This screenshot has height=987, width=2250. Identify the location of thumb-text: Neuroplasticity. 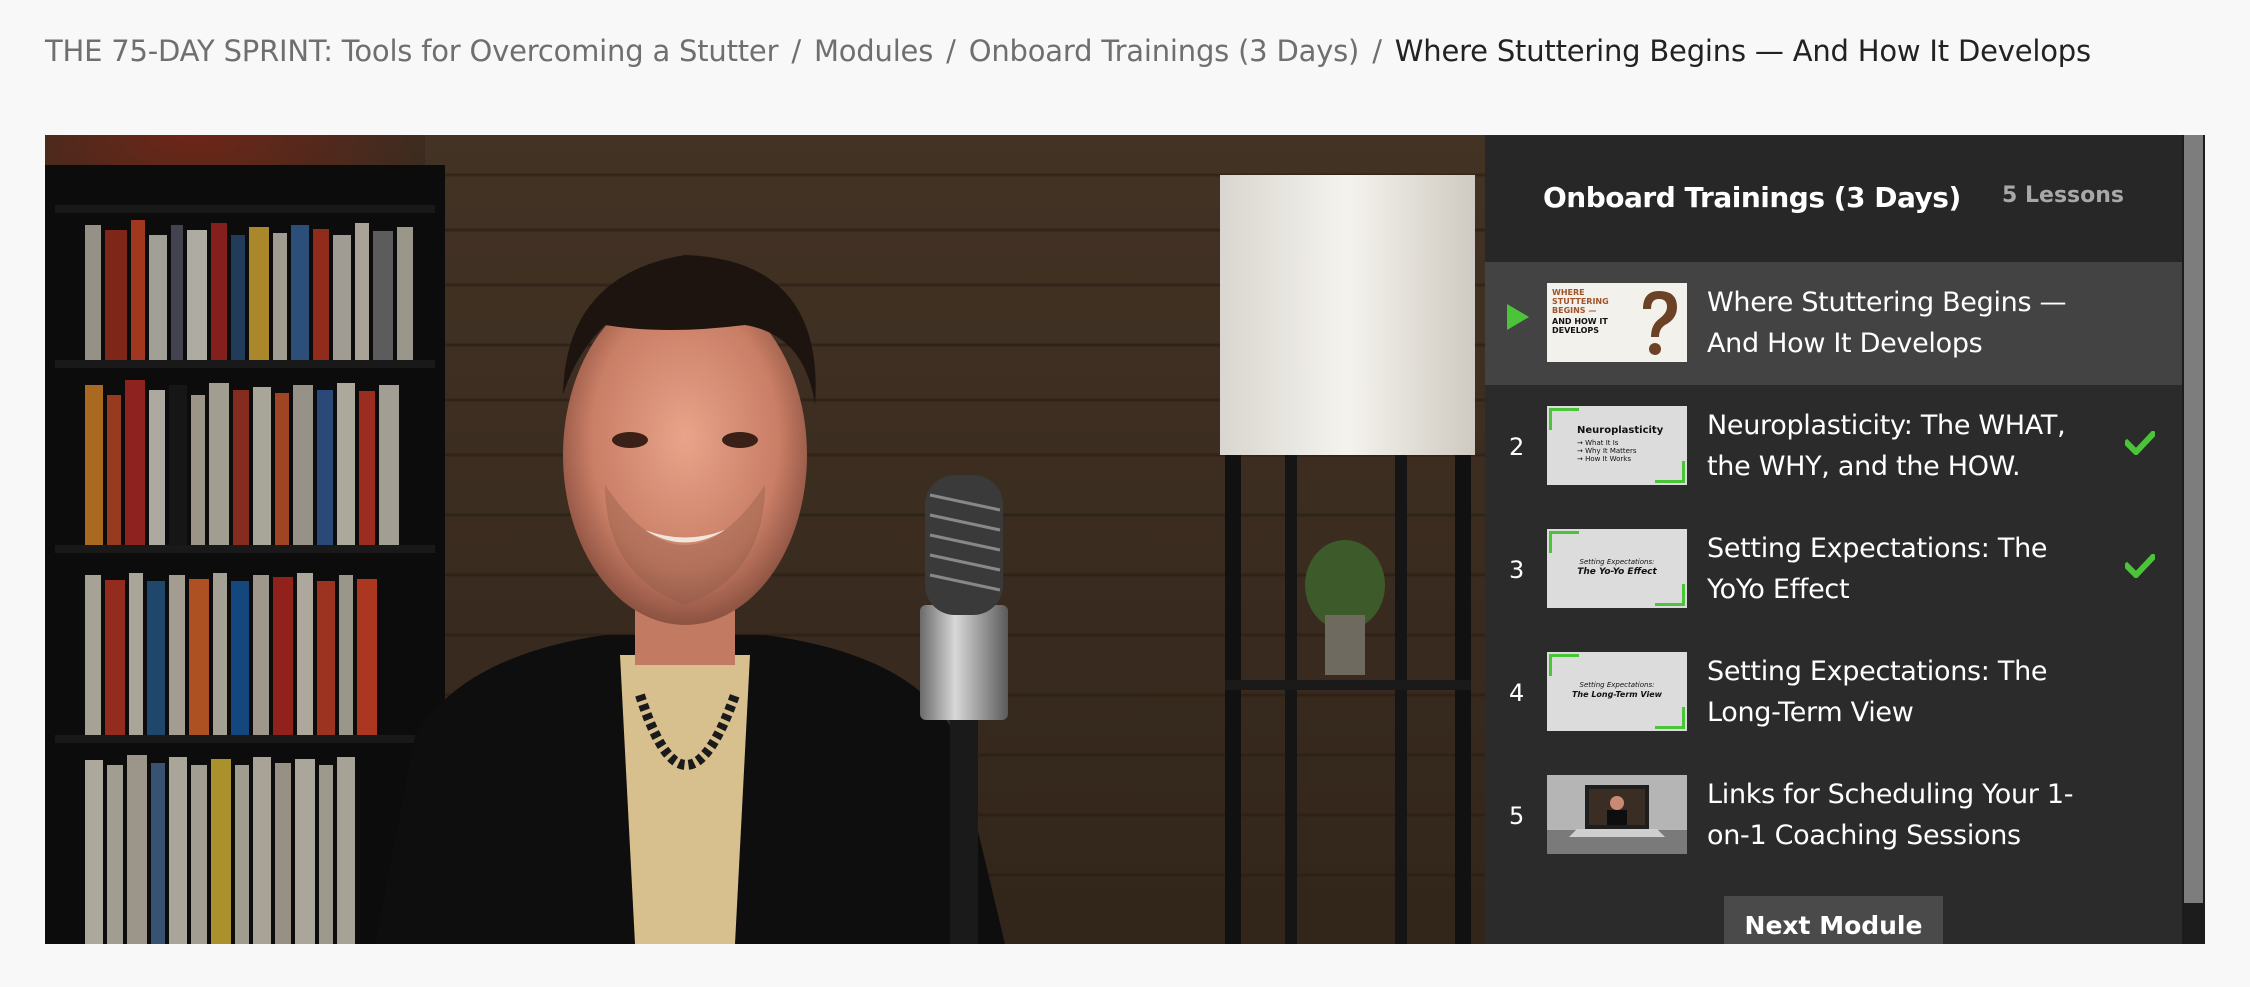
(1620, 430).